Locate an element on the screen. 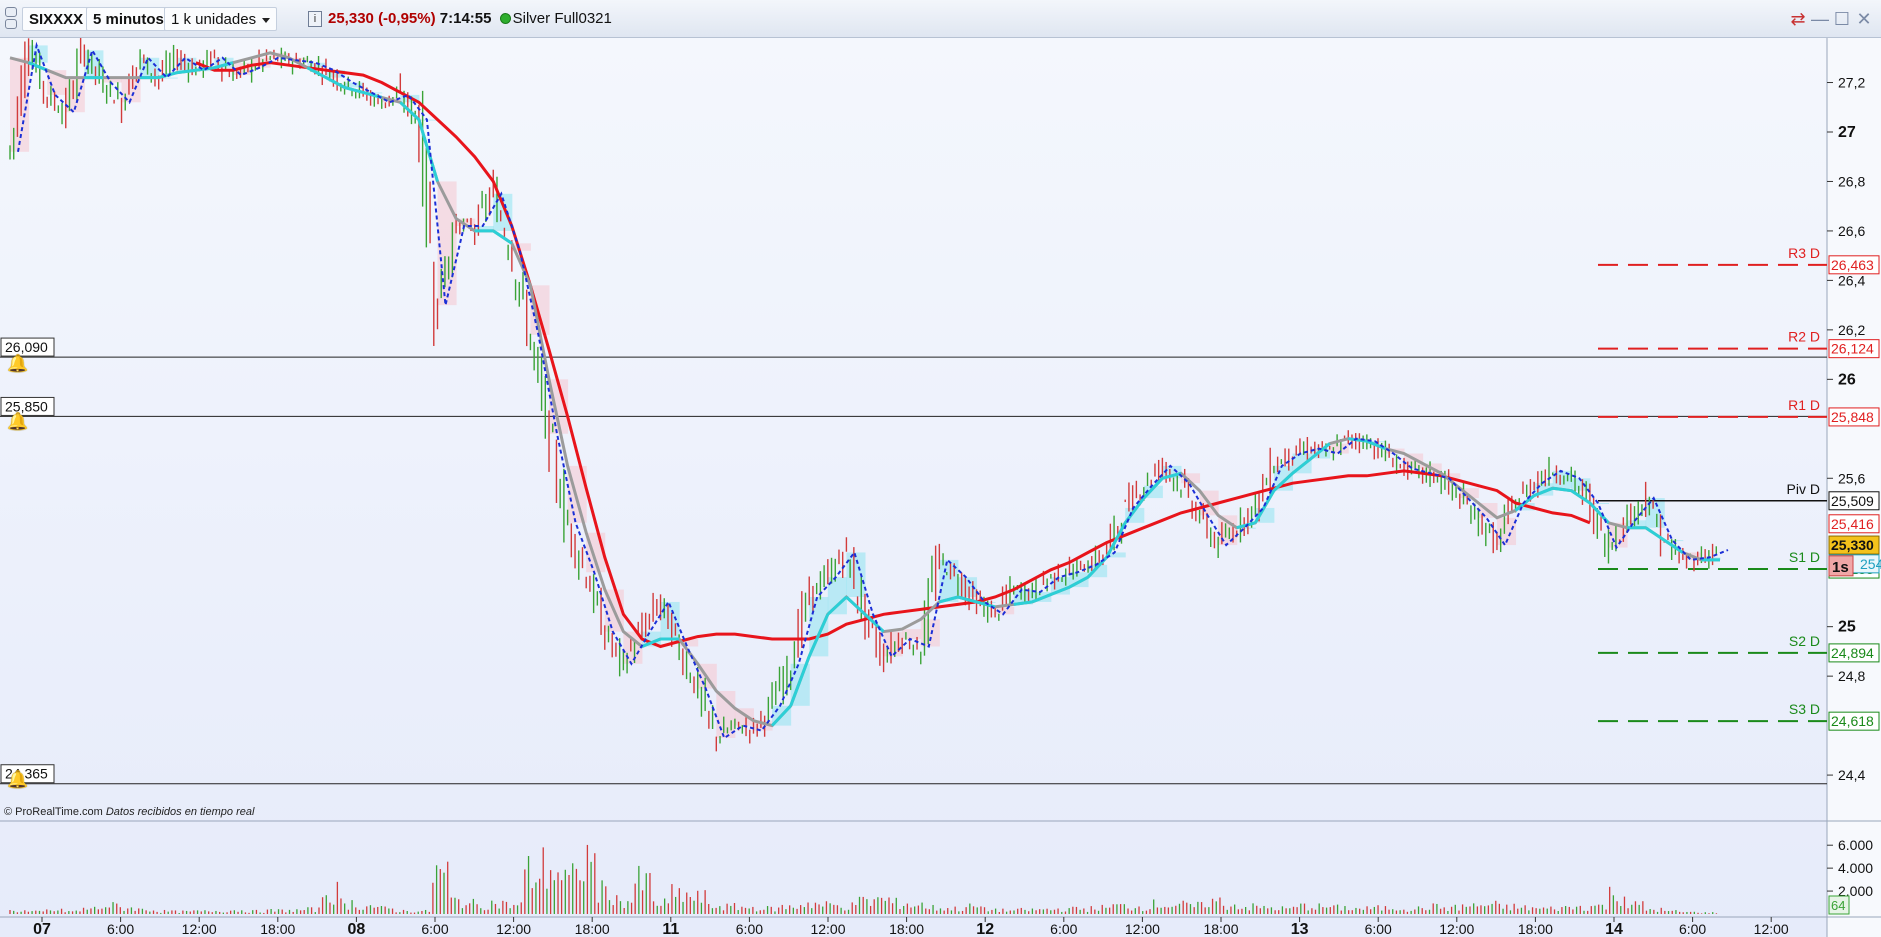 The width and height of the screenshot is (1881, 937). drag-grip-icon is located at coordinates (12, 19).